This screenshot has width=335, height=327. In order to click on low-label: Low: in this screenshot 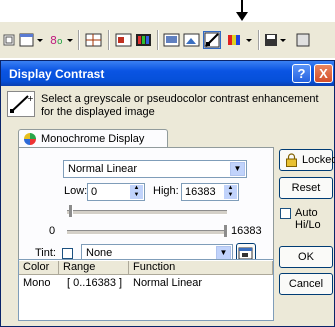, I will do `click(76, 191)`.